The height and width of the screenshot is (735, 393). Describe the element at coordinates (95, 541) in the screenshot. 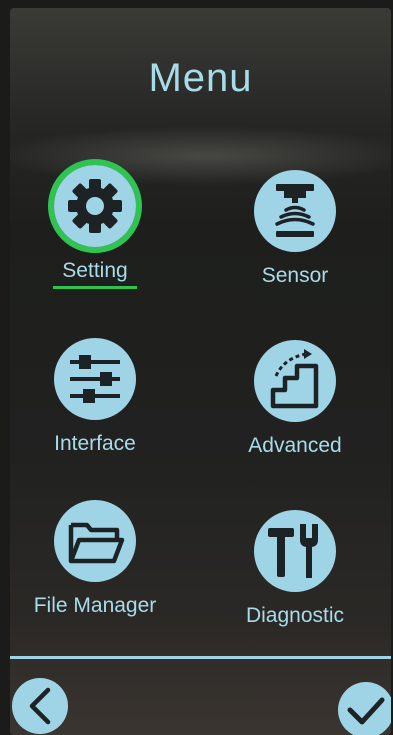

I see `folder-icon` at that location.